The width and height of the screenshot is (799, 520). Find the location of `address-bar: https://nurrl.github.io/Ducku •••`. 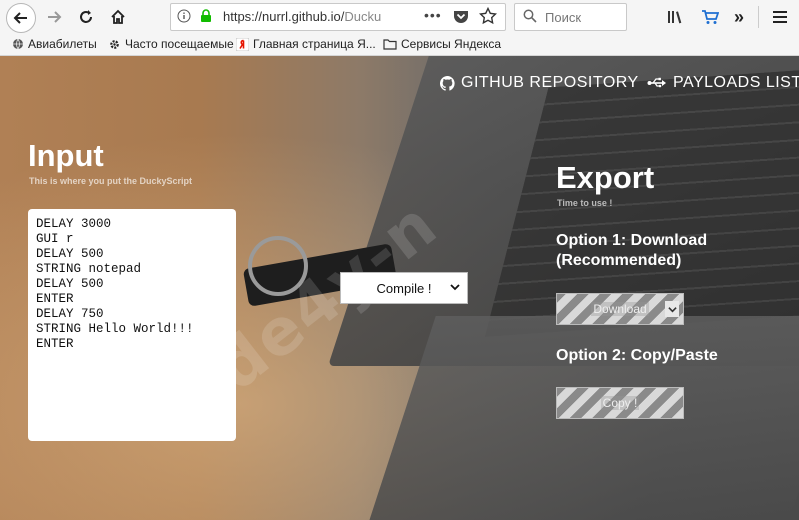

address-bar: https://nurrl.github.io/Ducku ••• is located at coordinates (338, 17).